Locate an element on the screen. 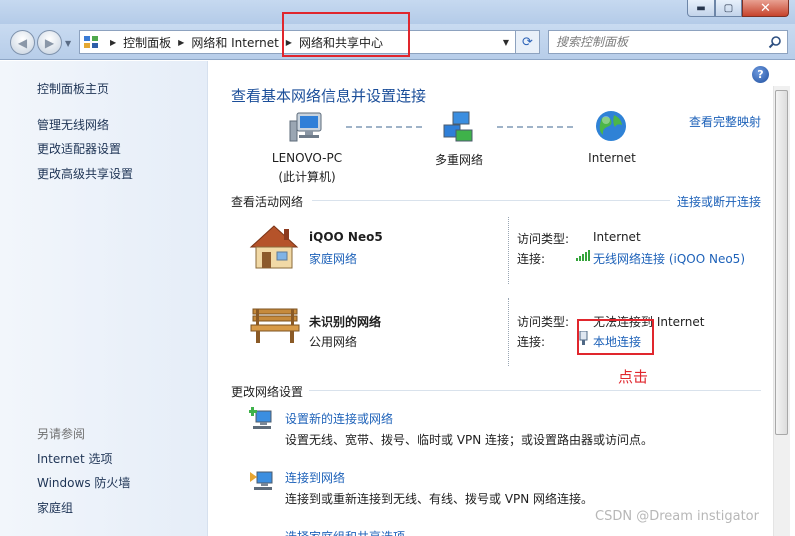 The image size is (795, 536). map-multiple-networks-label: 多重网络 is located at coordinates (458, 160).